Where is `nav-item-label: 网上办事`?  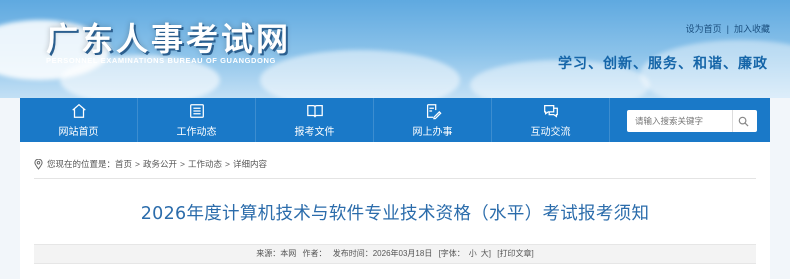 nav-item-label: 网上办事 is located at coordinates (432, 132).